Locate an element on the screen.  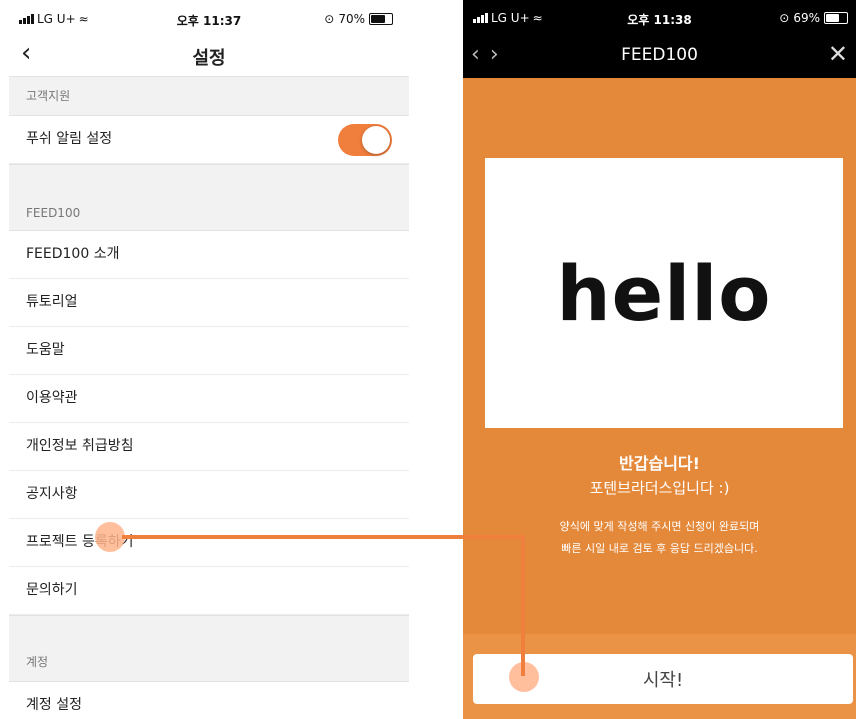
page-title: FEED100 is located at coordinates (659, 55).